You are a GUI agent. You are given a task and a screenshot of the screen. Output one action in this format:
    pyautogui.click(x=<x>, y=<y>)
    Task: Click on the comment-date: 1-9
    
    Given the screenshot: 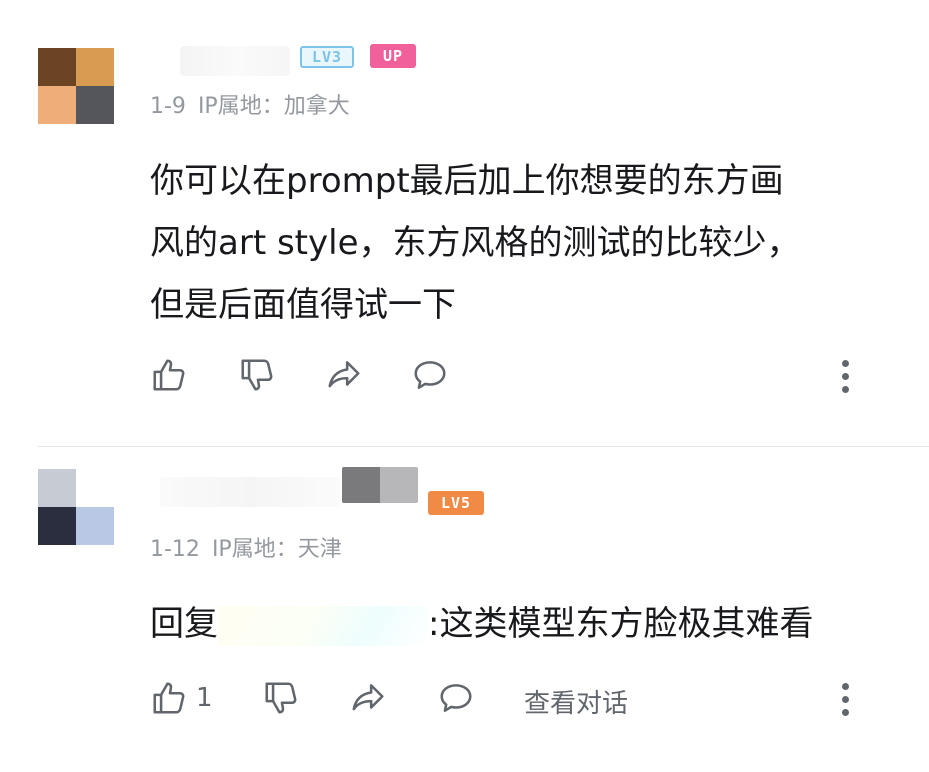 What is the action you would take?
    pyautogui.click(x=168, y=106)
    